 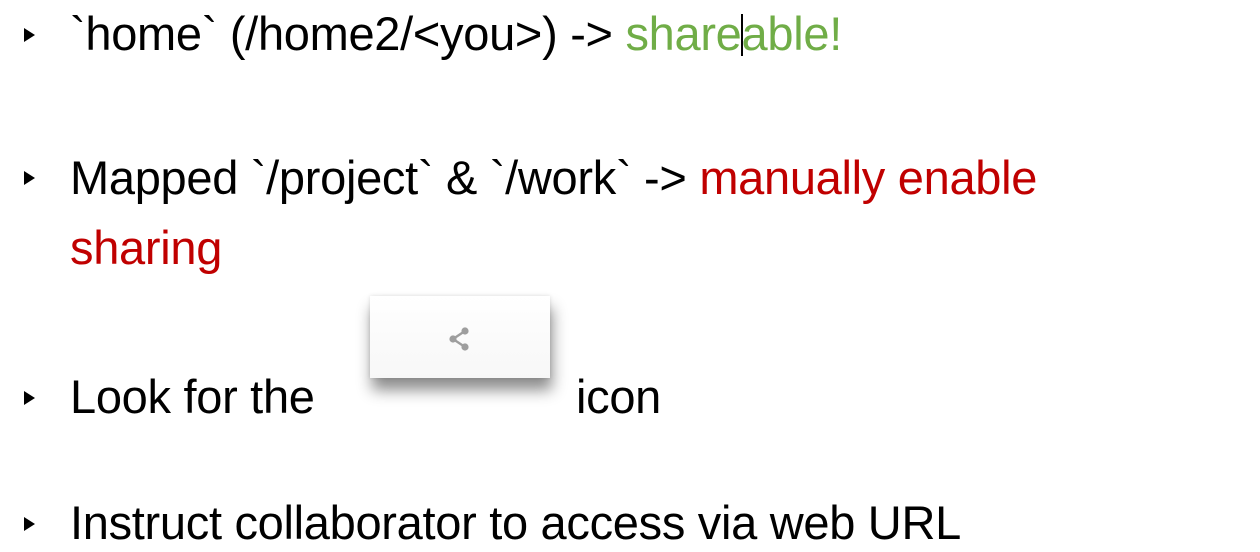 I want to click on sharing-text: sharing, so click(x=146, y=247).